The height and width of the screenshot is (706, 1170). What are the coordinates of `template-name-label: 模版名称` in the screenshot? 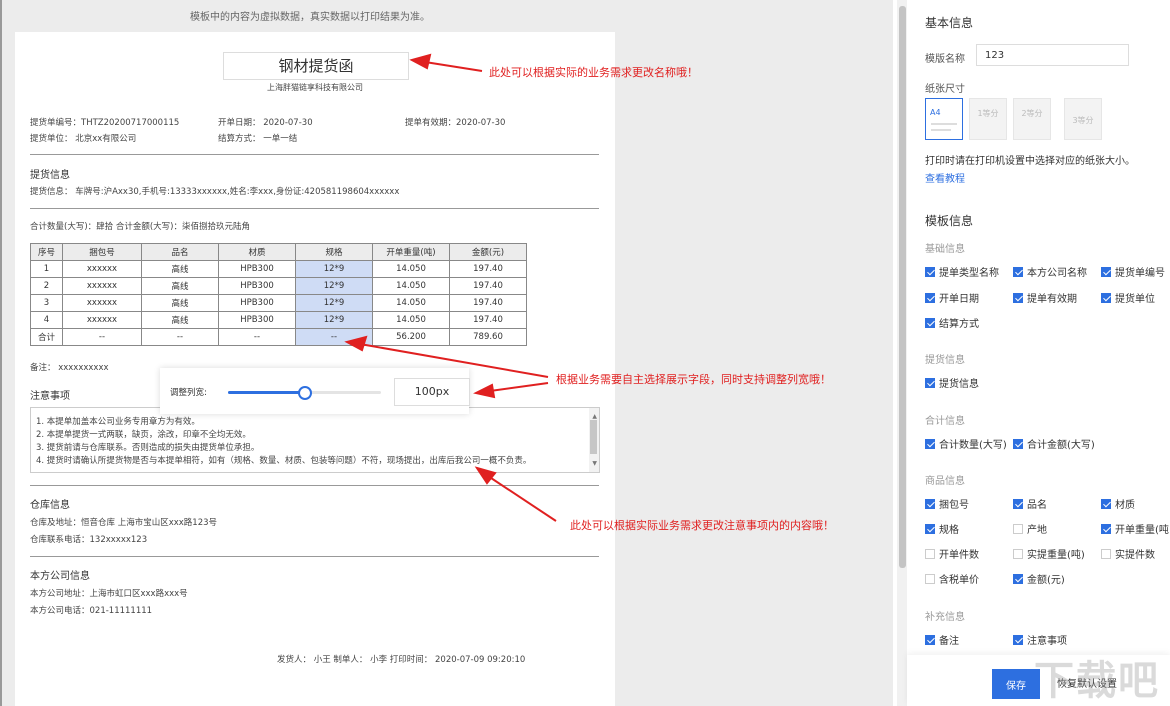 It's located at (945, 59).